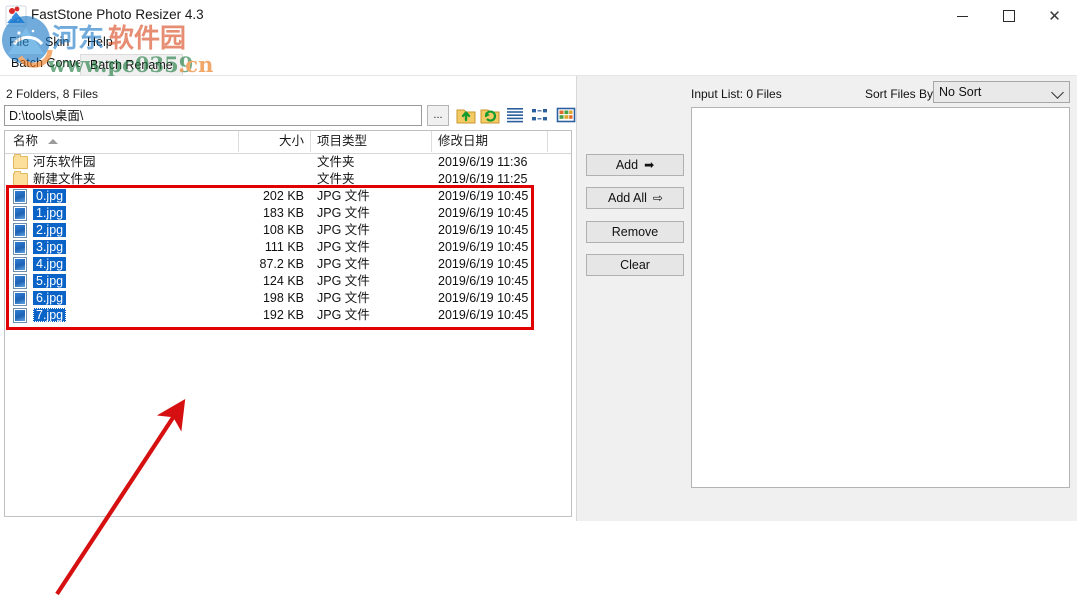 The width and height of the screenshot is (1077, 606). What do you see at coordinates (483, 179) in the screenshot?
I see `cell-date: 2019/6/19 11:25` at bounding box center [483, 179].